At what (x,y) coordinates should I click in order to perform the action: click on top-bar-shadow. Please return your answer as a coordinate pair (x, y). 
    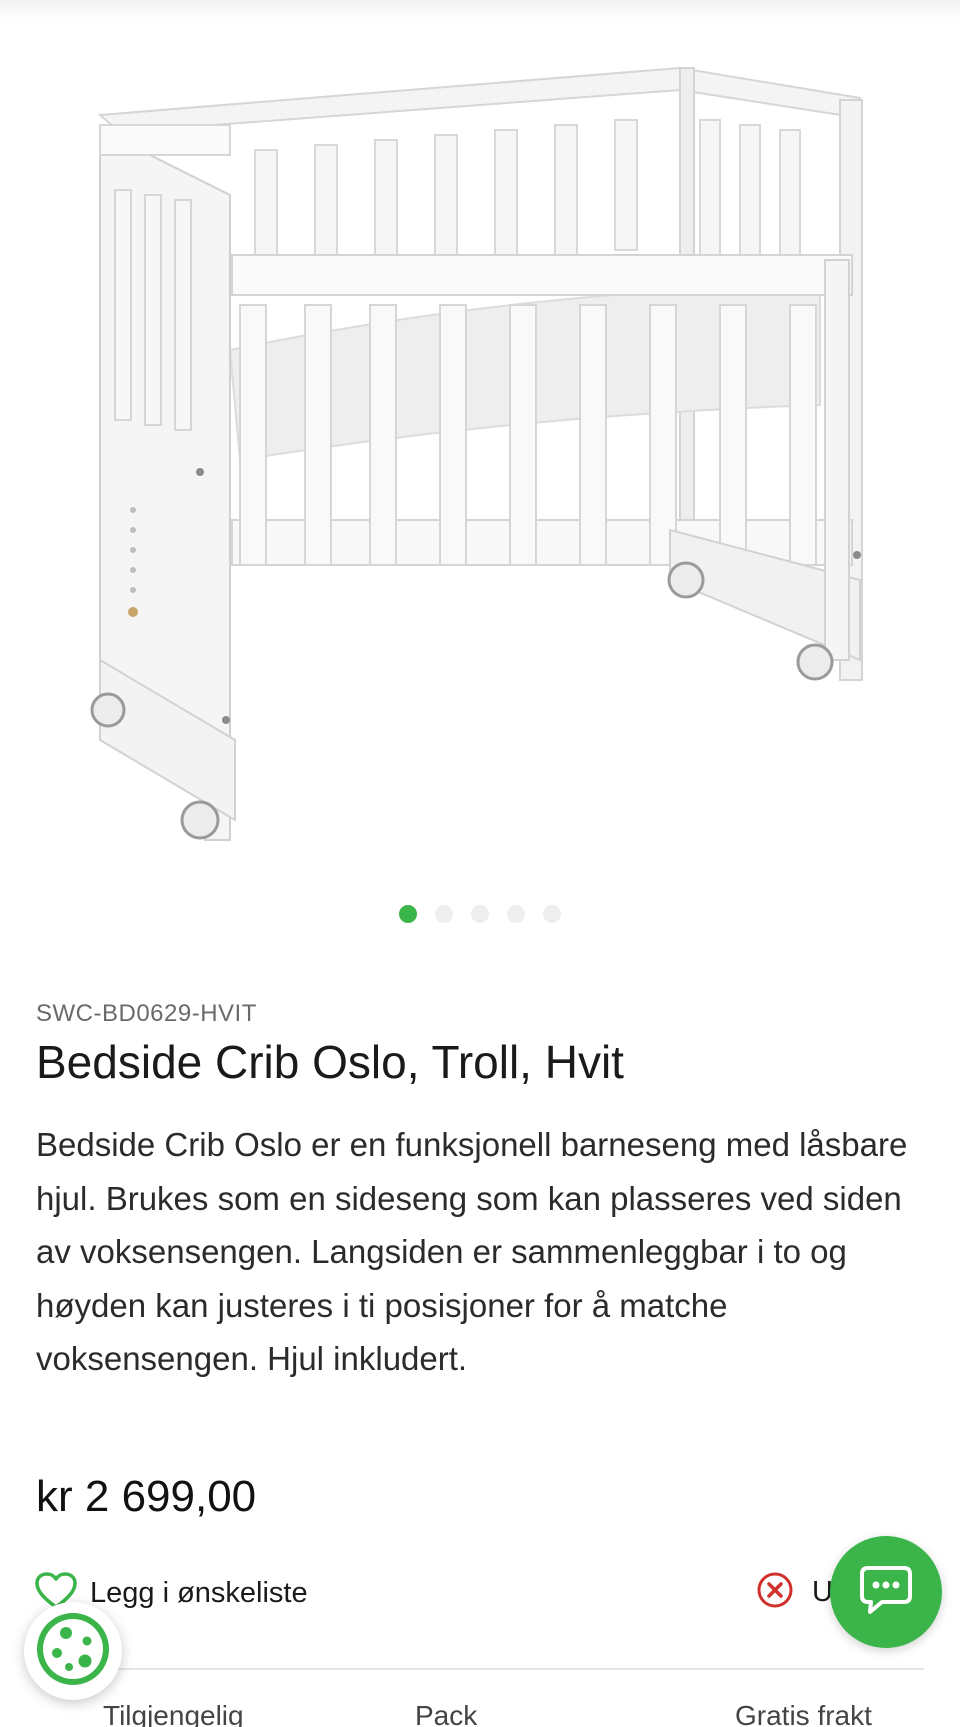
    Looking at the image, I should click on (480, 10).